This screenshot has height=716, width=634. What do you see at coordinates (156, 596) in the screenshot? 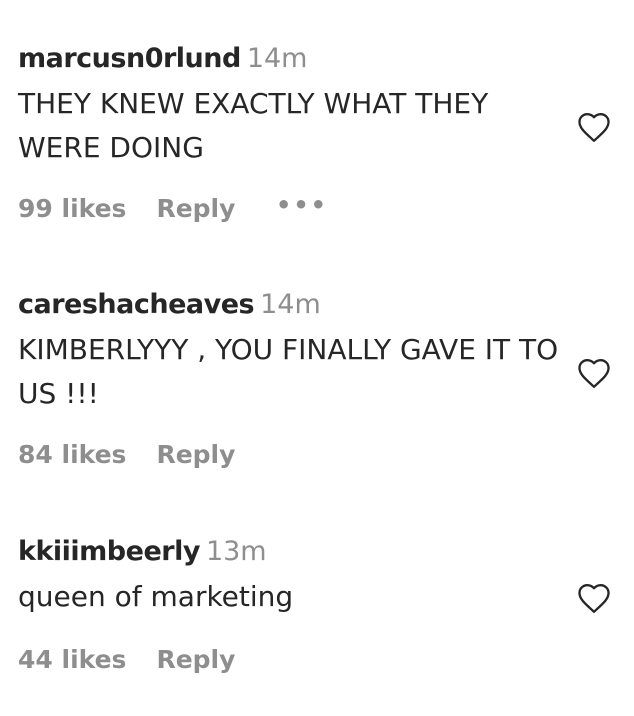
I see `comment-text: queen of marketing` at bounding box center [156, 596].